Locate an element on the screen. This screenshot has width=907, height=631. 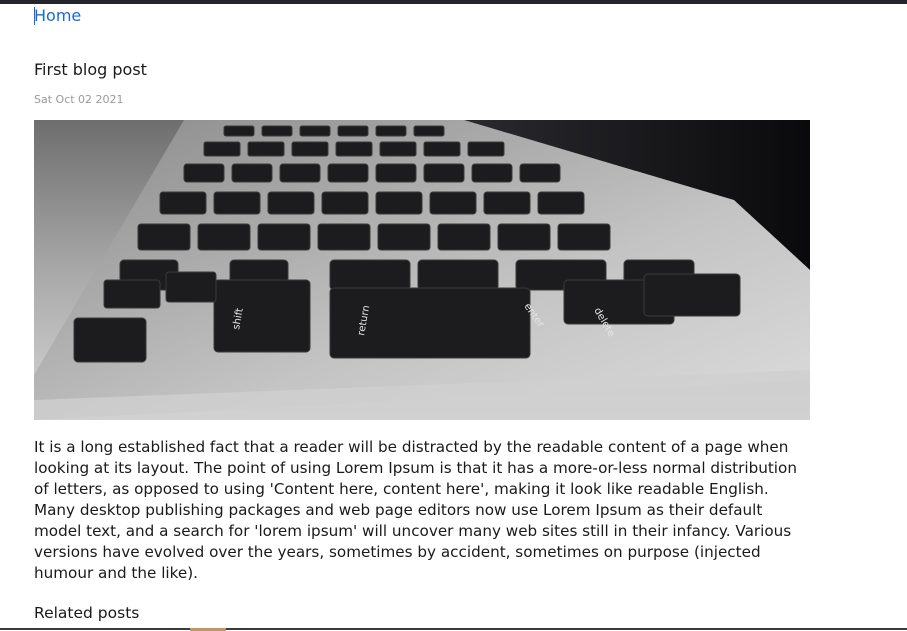
home-link: Home is located at coordinates (57, 16).